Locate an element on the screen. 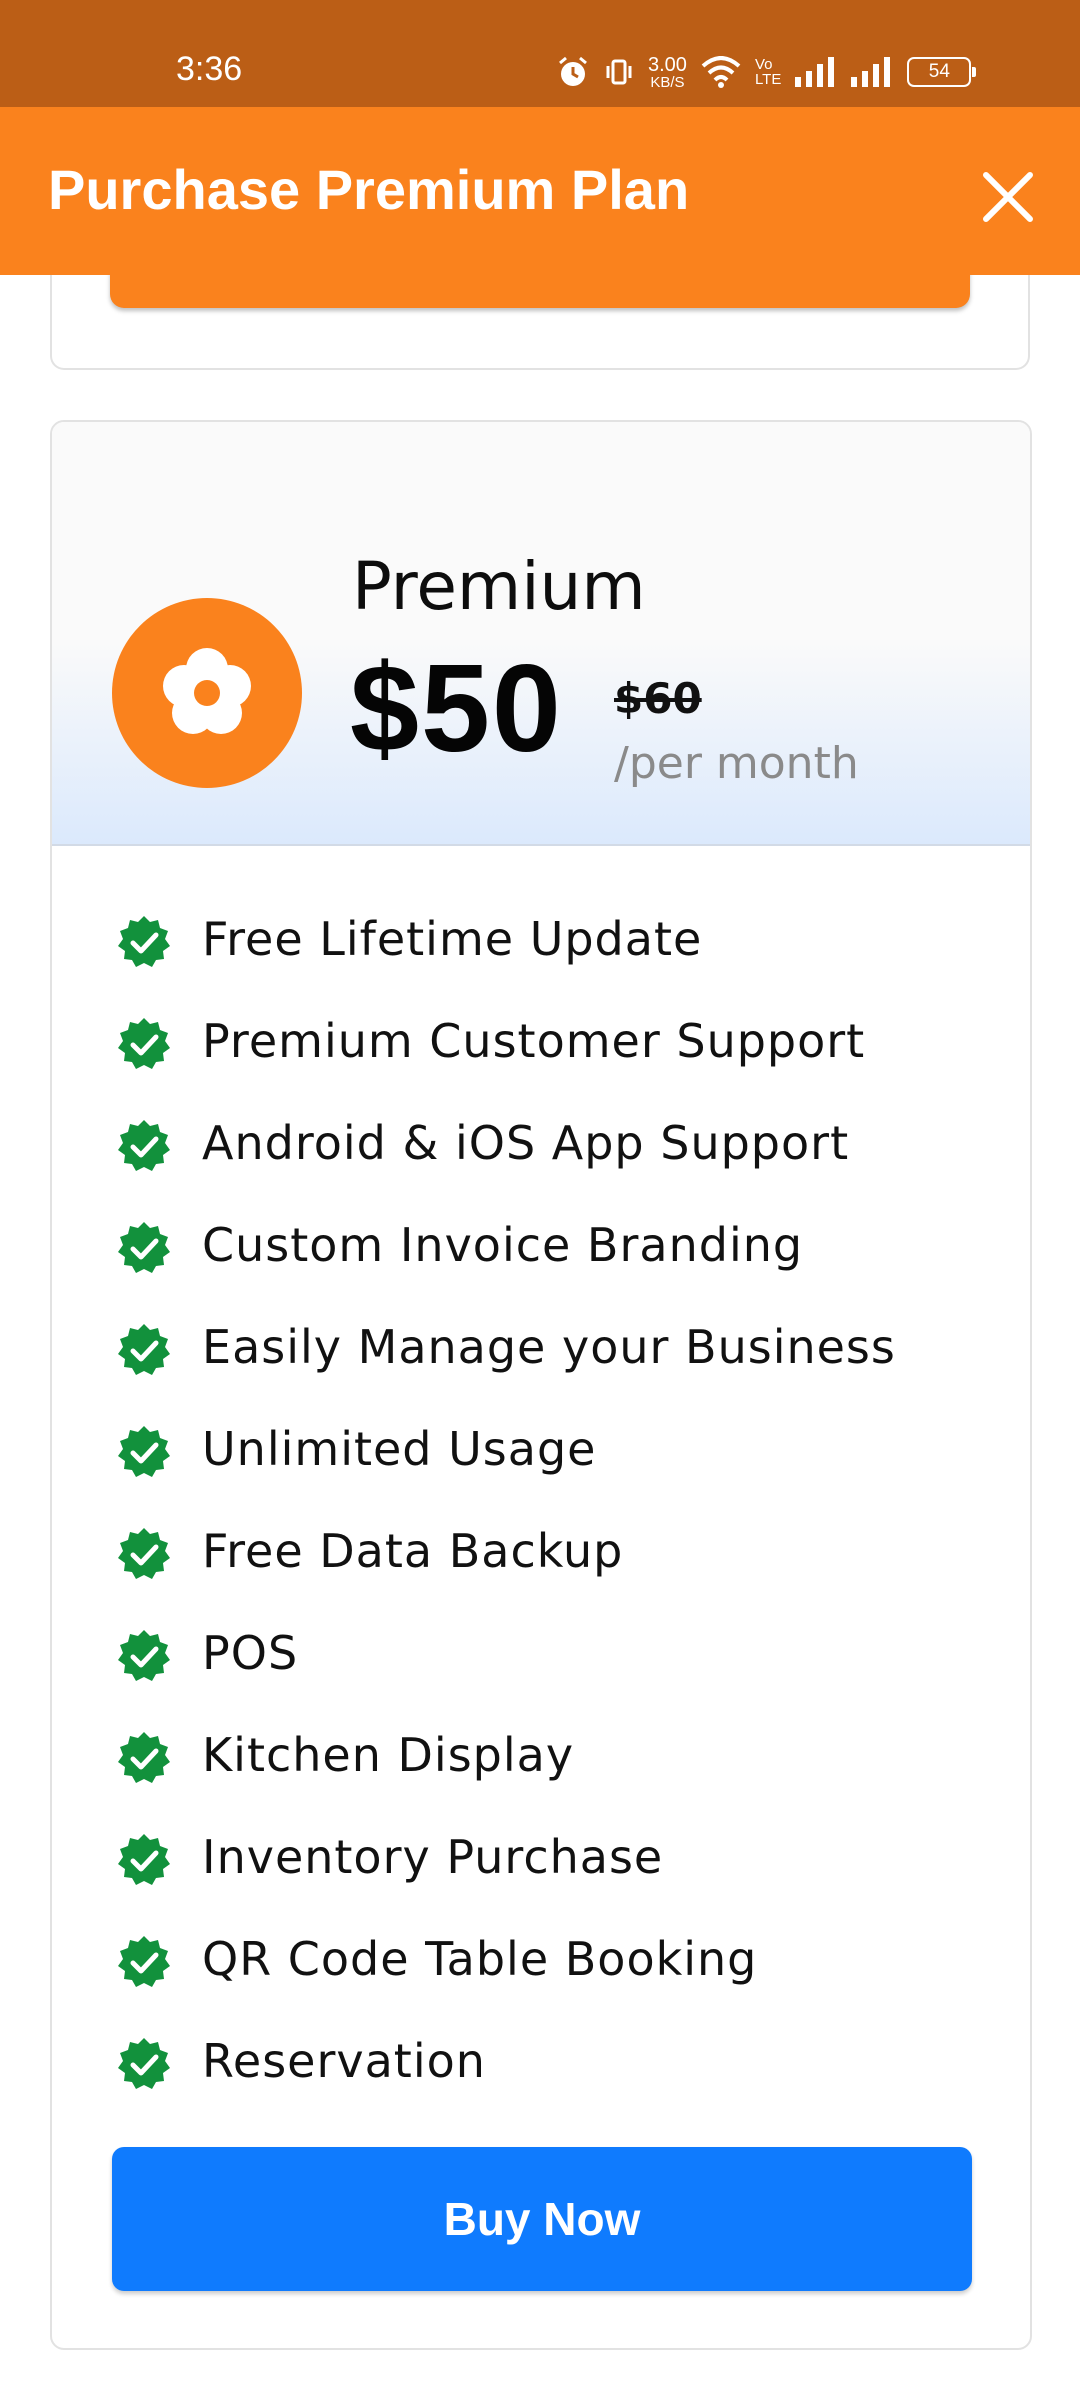  alarm-icon is located at coordinates (573, 71).